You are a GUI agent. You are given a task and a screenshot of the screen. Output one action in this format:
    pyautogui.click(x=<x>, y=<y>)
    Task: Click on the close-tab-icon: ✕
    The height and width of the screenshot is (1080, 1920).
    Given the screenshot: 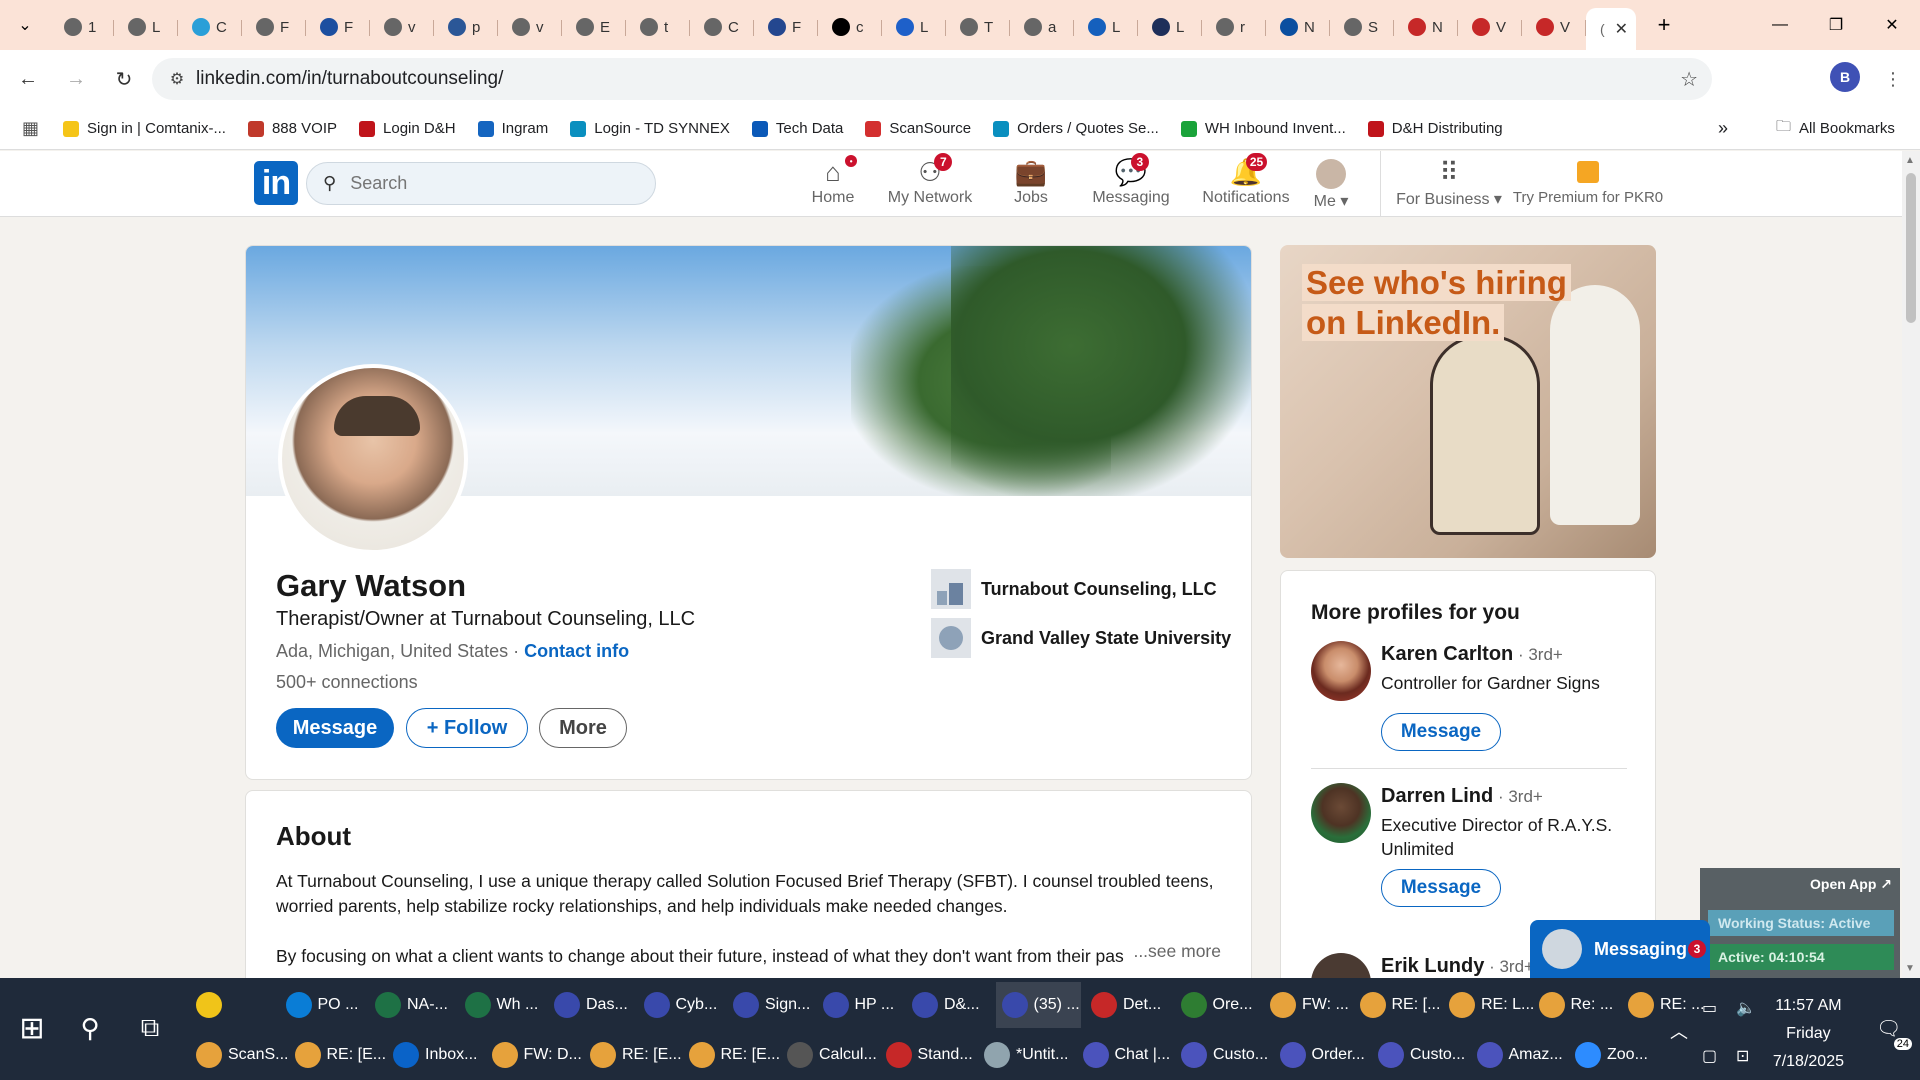 What is the action you would take?
    pyautogui.click(x=1621, y=29)
    